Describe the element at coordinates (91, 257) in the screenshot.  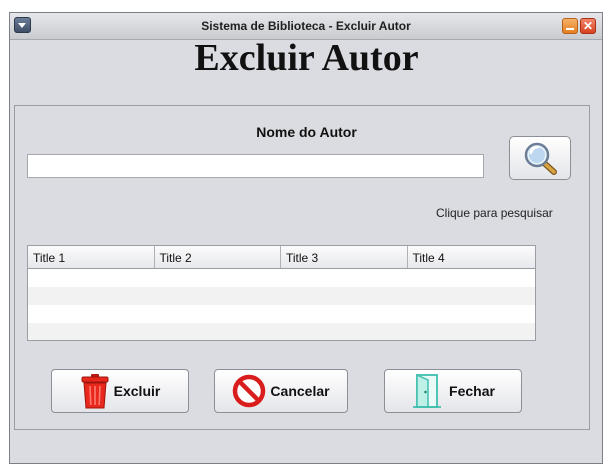
I see `column-header: Title 1` at that location.